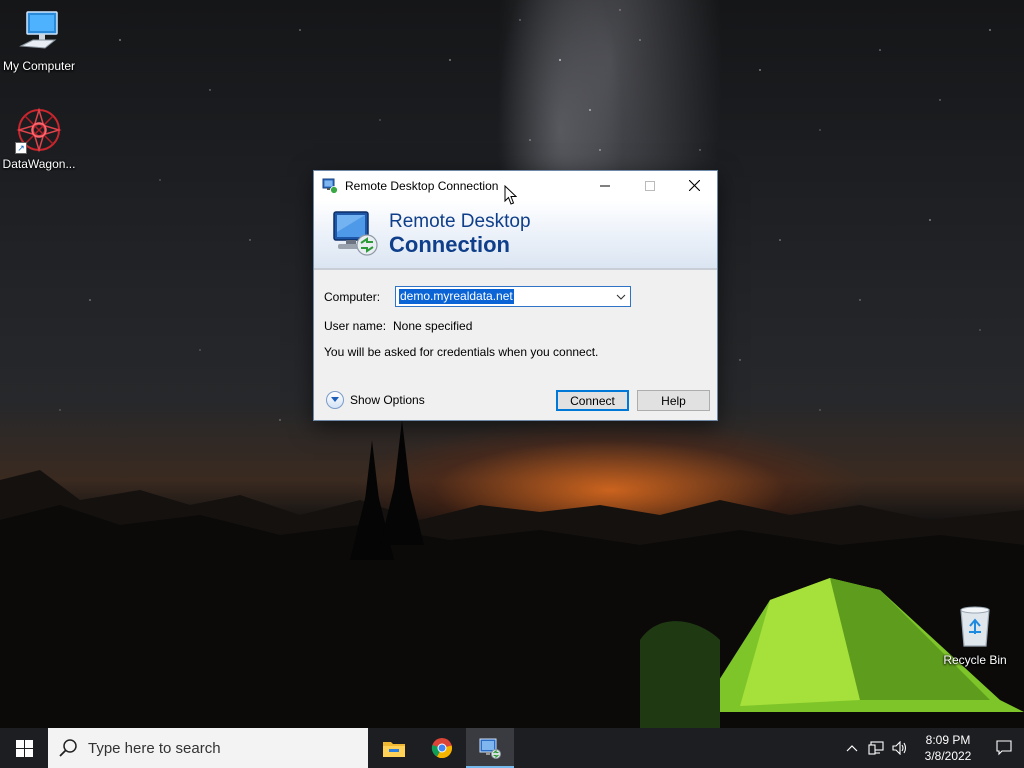 The width and height of the screenshot is (1024, 768). I want to click on minimize-icon, so click(604, 185).